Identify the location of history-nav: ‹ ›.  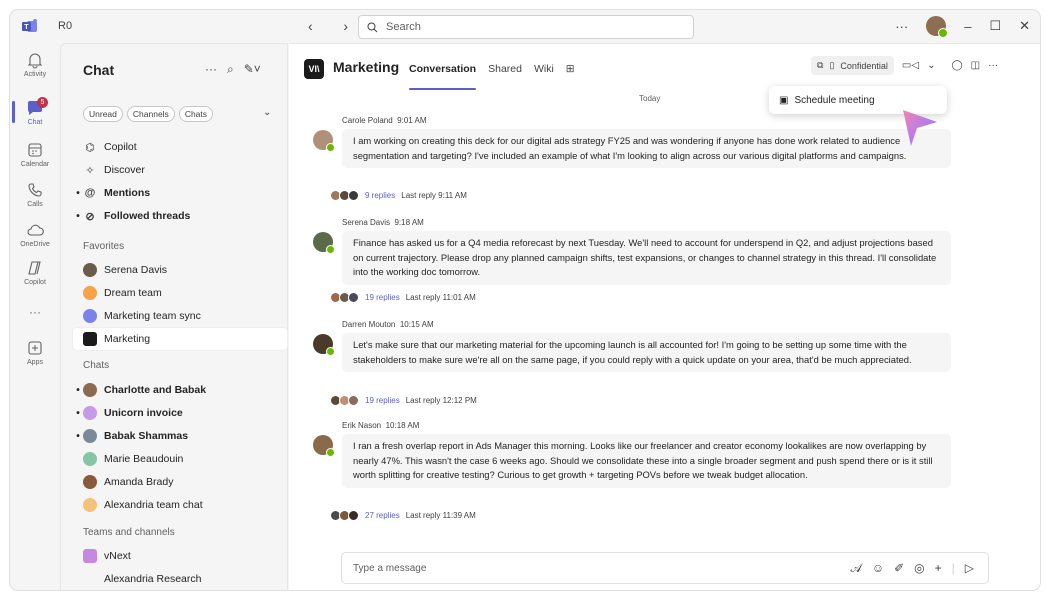
(328, 26).